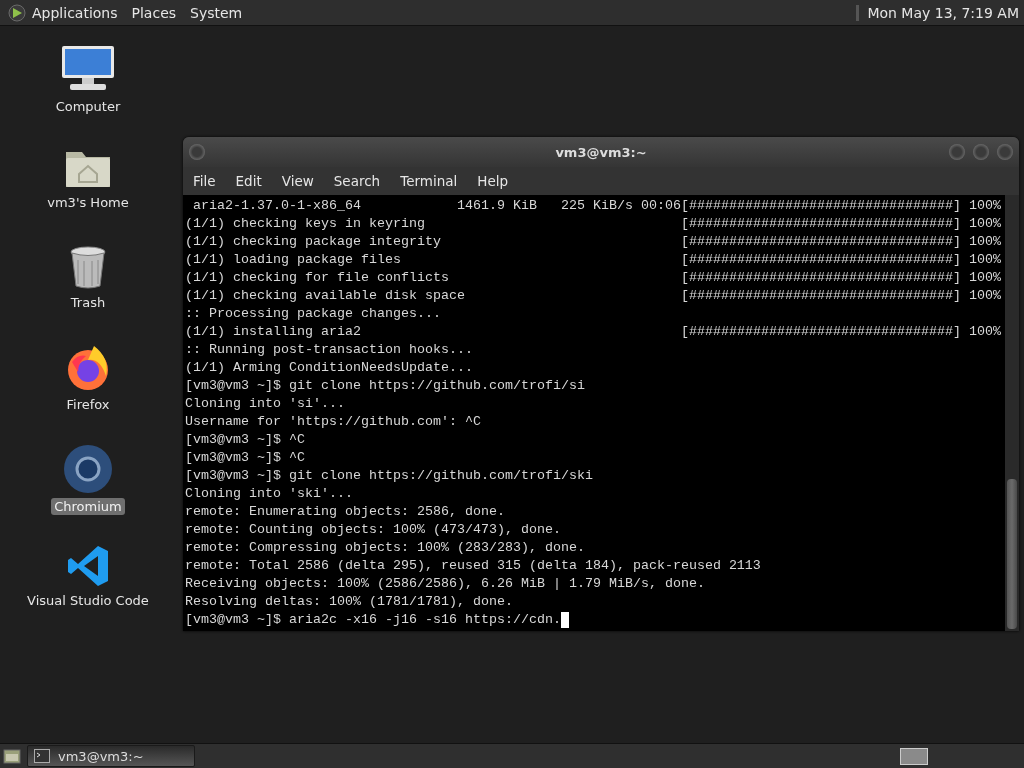 This screenshot has width=1024, height=768. What do you see at coordinates (197, 152) in the screenshot?
I see `window-menu-button` at bounding box center [197, 152].